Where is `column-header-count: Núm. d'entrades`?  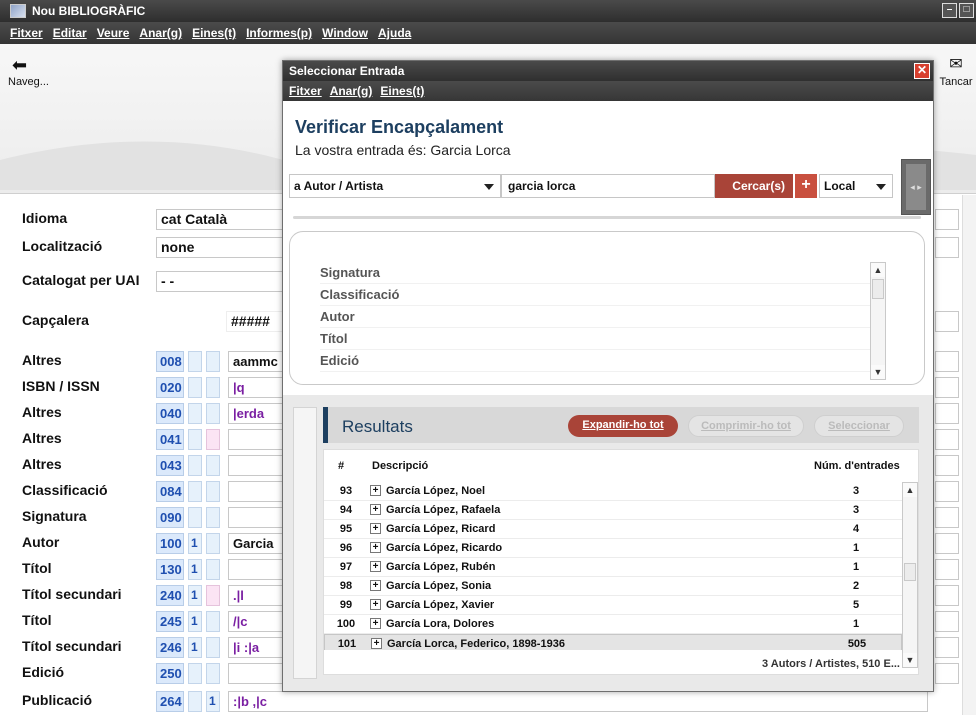 column-header-count: Núm. d'entrades is located at coordinates (857, 466).